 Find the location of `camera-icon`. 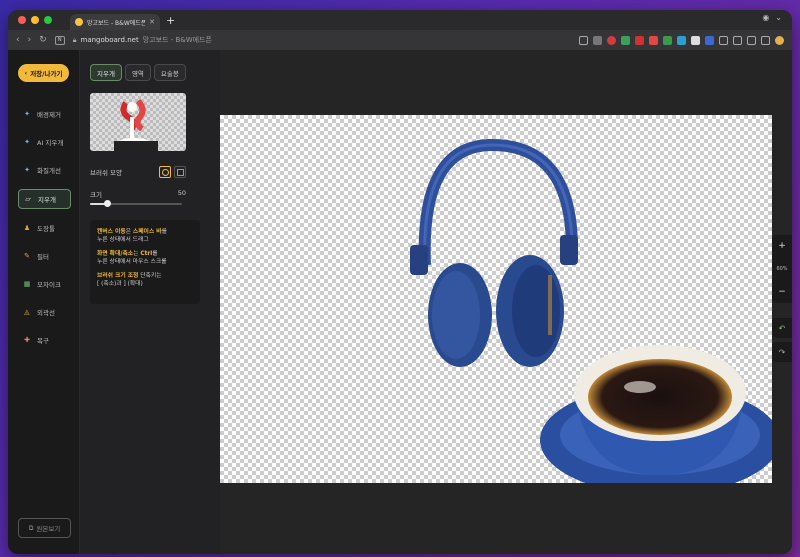

camera-icon is located at coordinates (751, 40).